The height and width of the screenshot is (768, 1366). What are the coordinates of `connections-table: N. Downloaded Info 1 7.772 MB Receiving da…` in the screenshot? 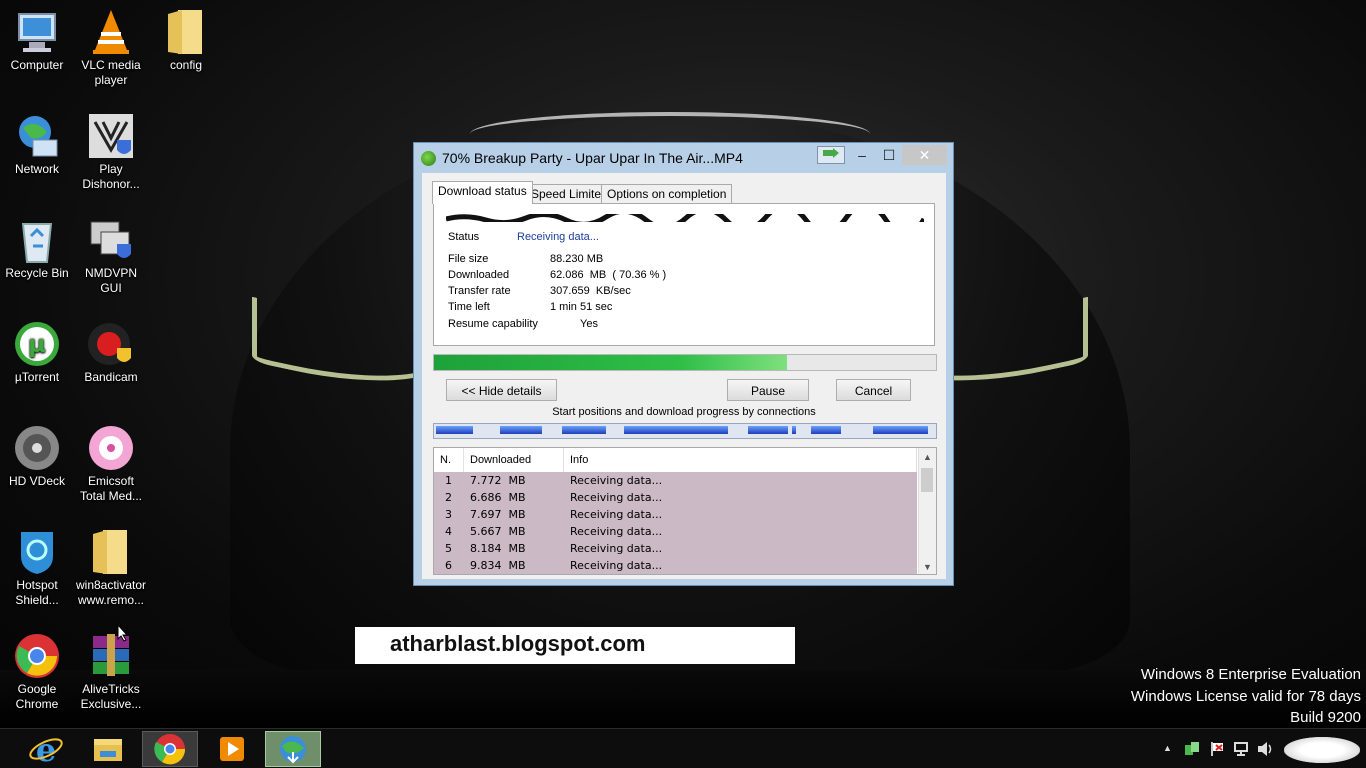 It's located at (685, 511).